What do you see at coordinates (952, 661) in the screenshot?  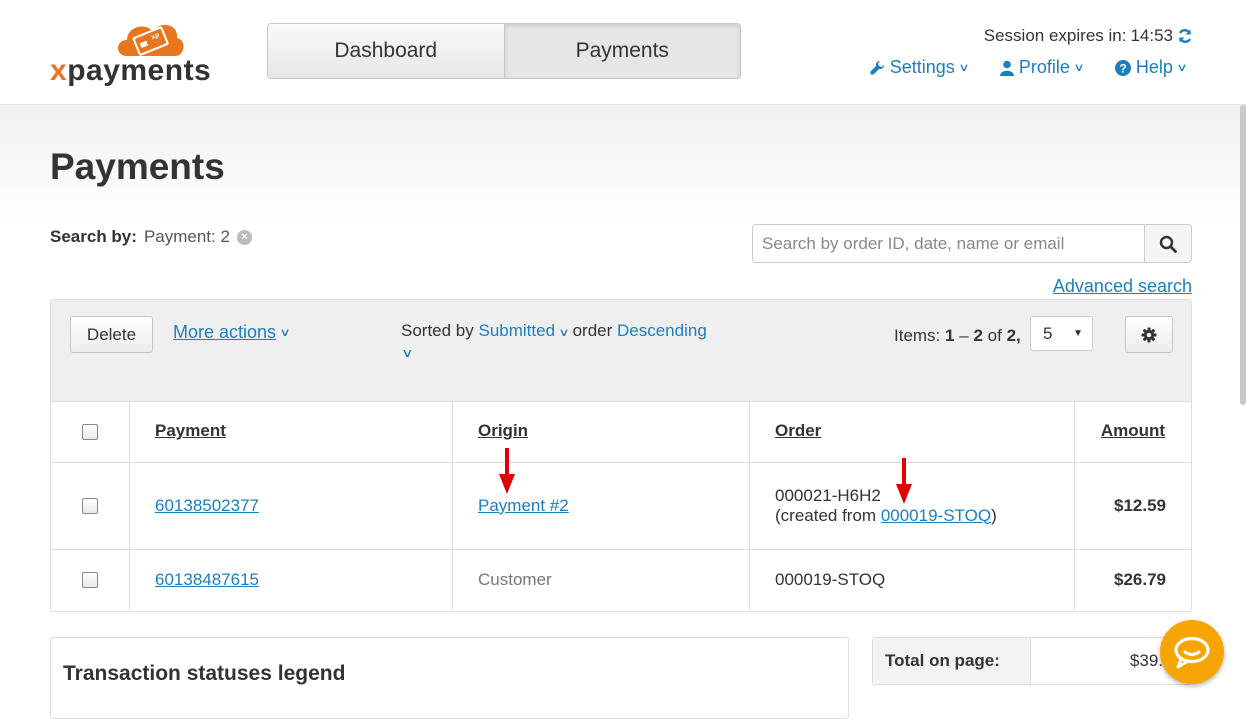 I see `total-label: Total on page:` at bounding box center [952, 661].